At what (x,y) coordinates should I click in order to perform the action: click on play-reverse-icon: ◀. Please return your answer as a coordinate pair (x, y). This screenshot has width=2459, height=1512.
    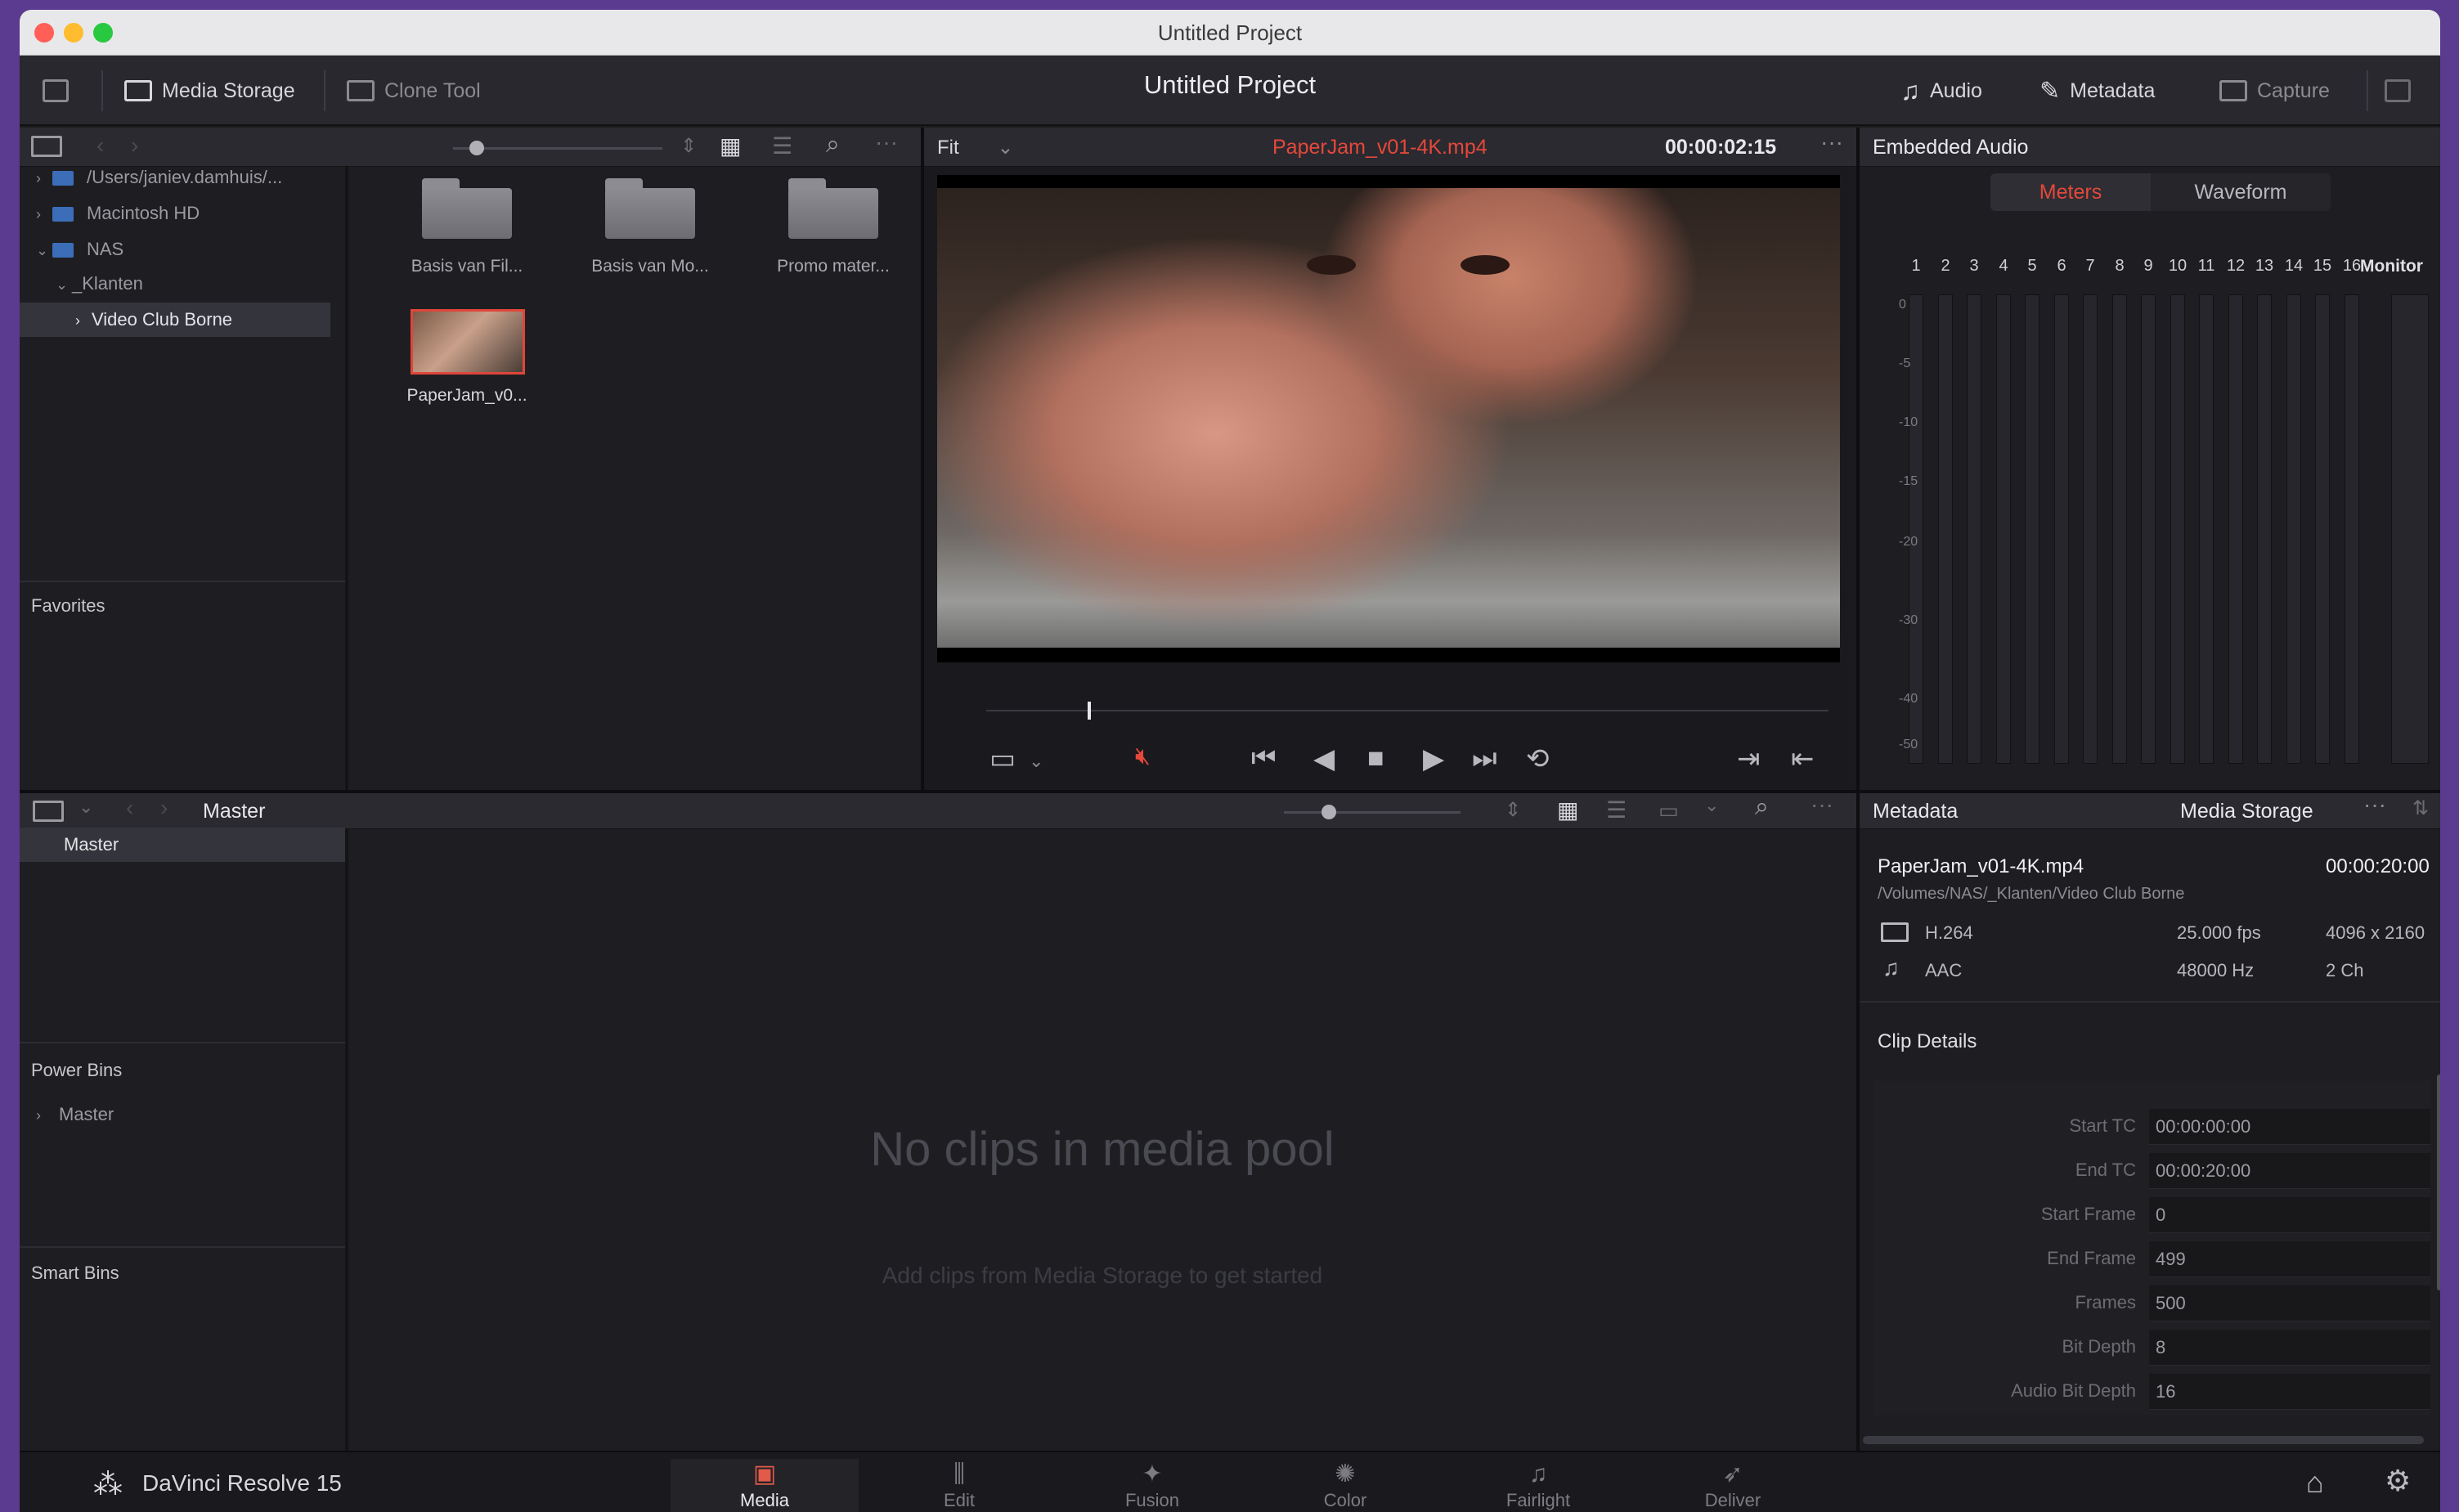
    Looking at the image, I should click on (1324, 759).